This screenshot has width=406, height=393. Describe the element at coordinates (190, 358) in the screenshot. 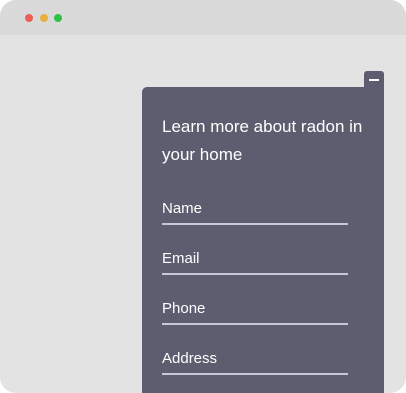

I see `address-field-label: Address` at that location.